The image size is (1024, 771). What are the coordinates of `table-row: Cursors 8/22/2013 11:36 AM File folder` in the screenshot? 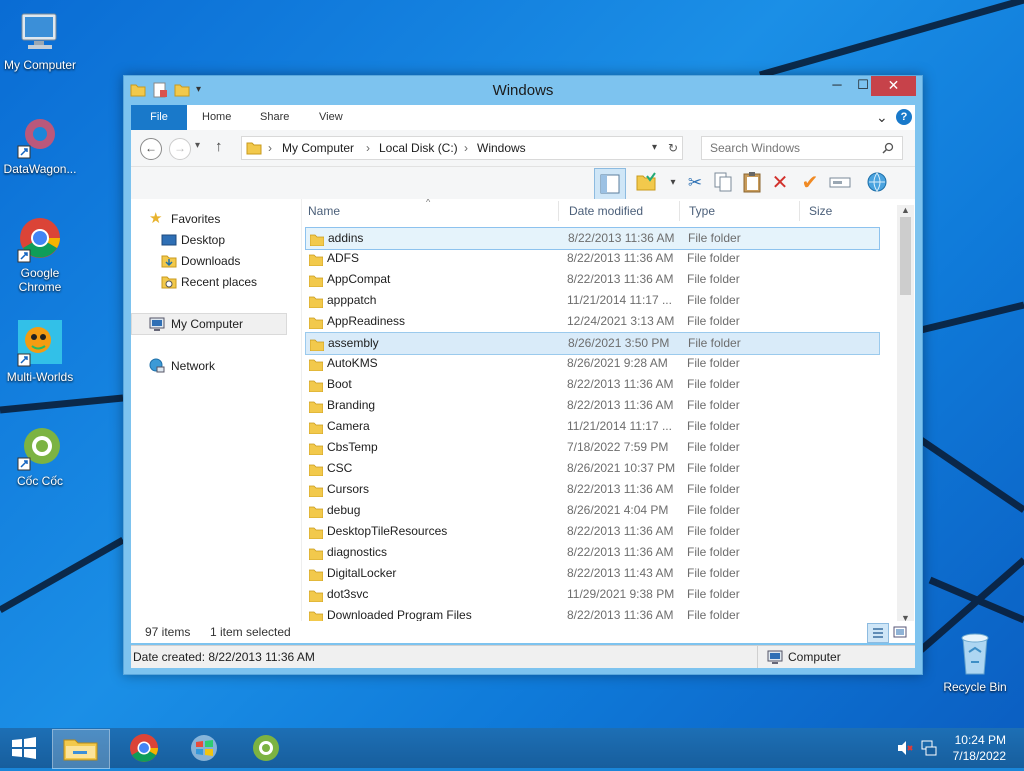 It's located at (591, 489).